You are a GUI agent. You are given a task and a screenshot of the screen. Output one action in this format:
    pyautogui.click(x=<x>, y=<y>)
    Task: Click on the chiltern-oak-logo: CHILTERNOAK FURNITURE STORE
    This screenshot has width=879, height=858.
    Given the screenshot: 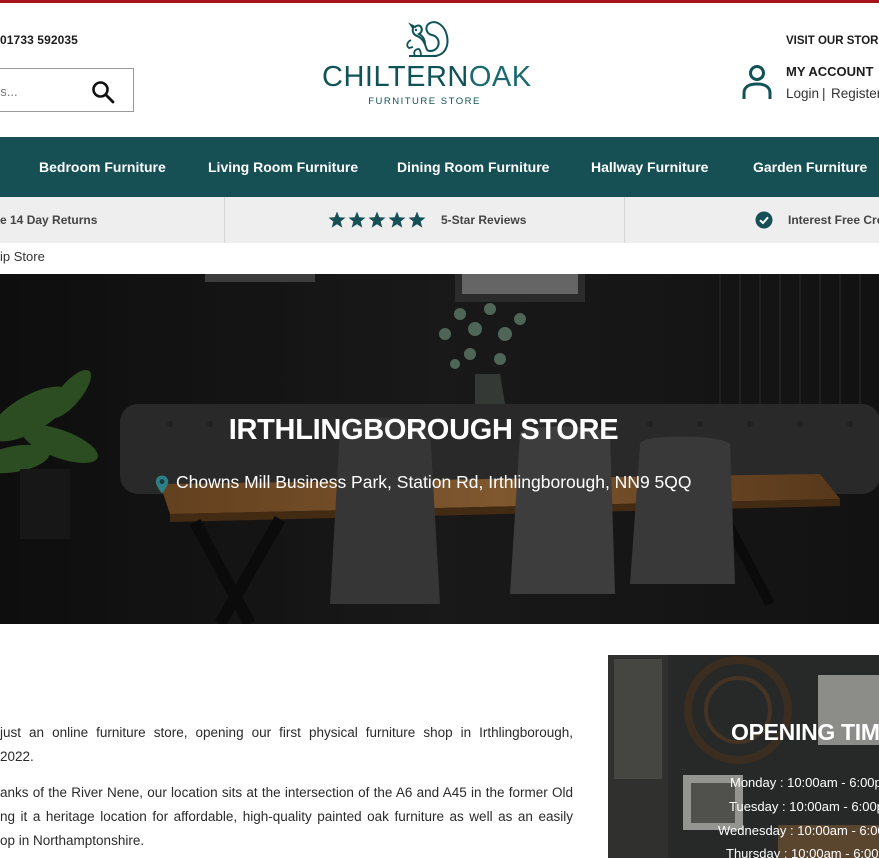 What is the action you would take?
    pyautogui.click(x=426, y=63)
    